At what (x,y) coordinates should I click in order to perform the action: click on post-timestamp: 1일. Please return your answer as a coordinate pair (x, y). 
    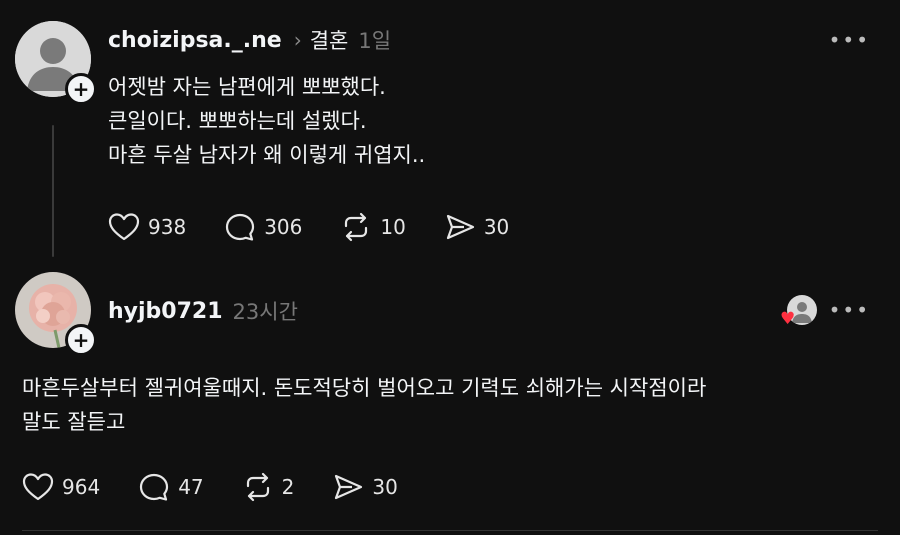
    Looking at the image, I should click on (375, 41).